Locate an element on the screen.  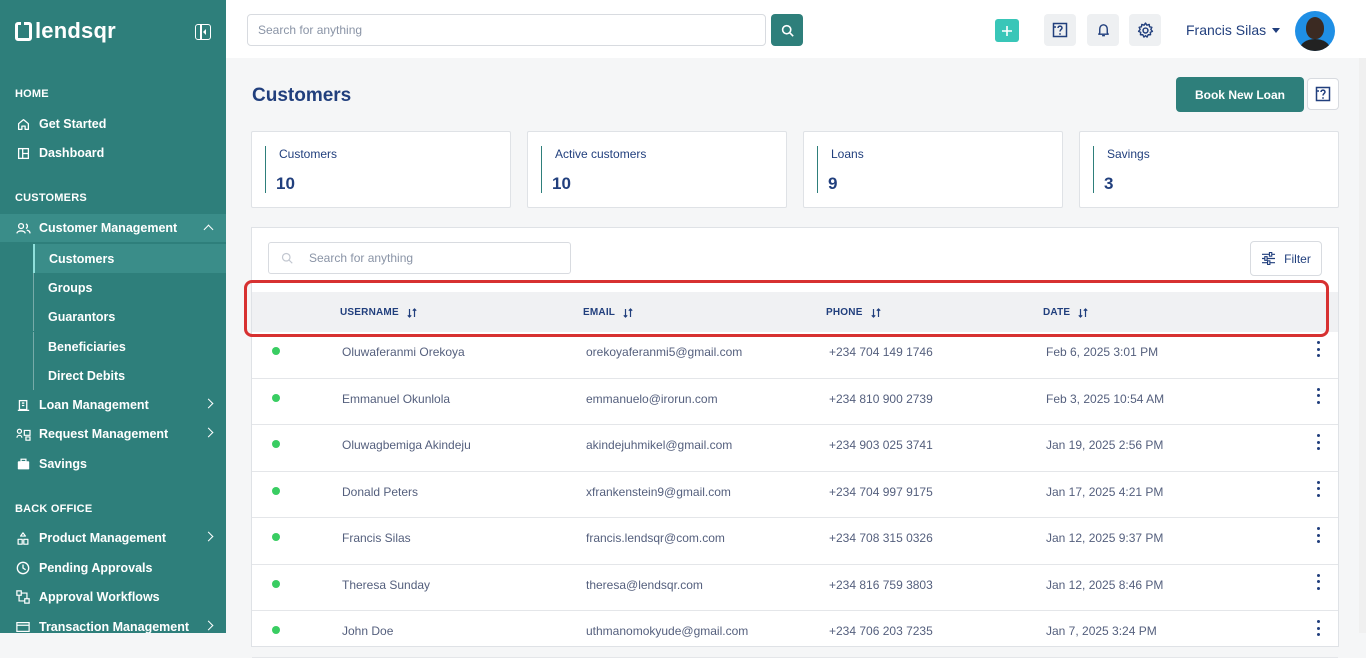
cell-date: Jan 12, 2025 9:37 PM is located at coordinates (1105, 538).